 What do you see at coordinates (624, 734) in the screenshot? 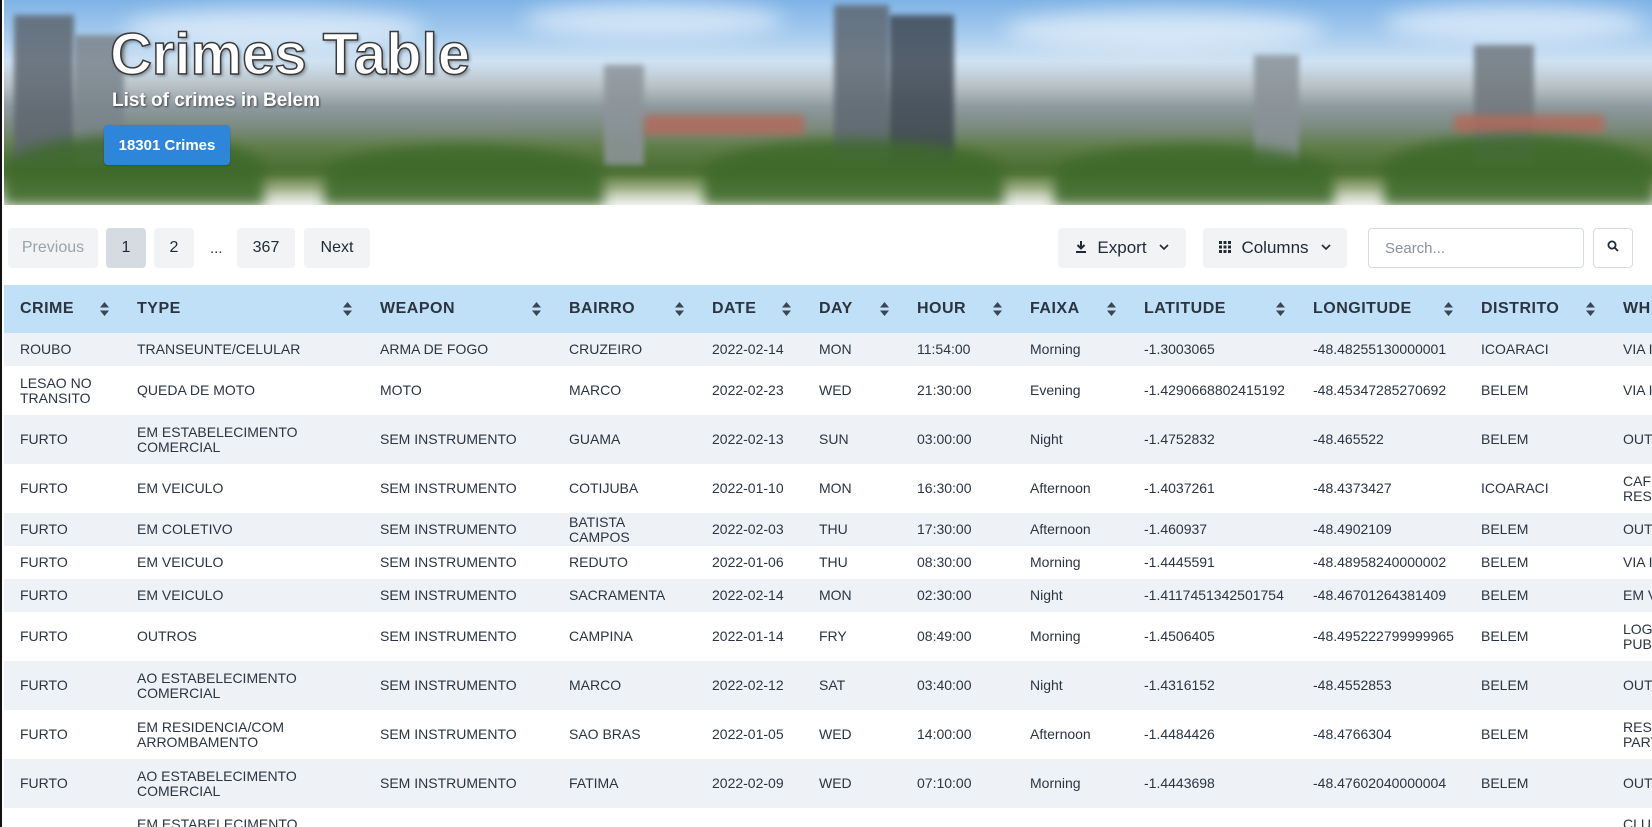
I see `table-cell: SAO BRAS` at bounding box center [624, 734].